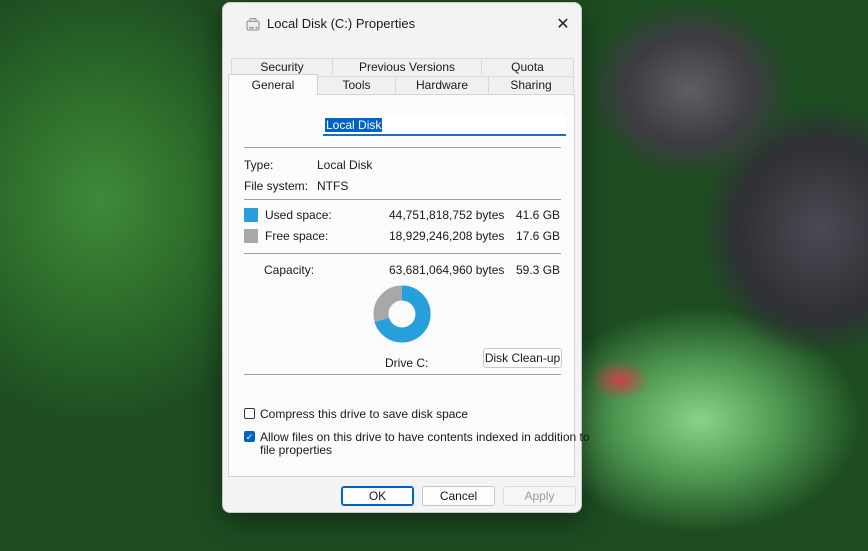  Describe the element at coordinates (354, 125) in the screenshot. I see `drive-name-value: Local Disk` at that location.